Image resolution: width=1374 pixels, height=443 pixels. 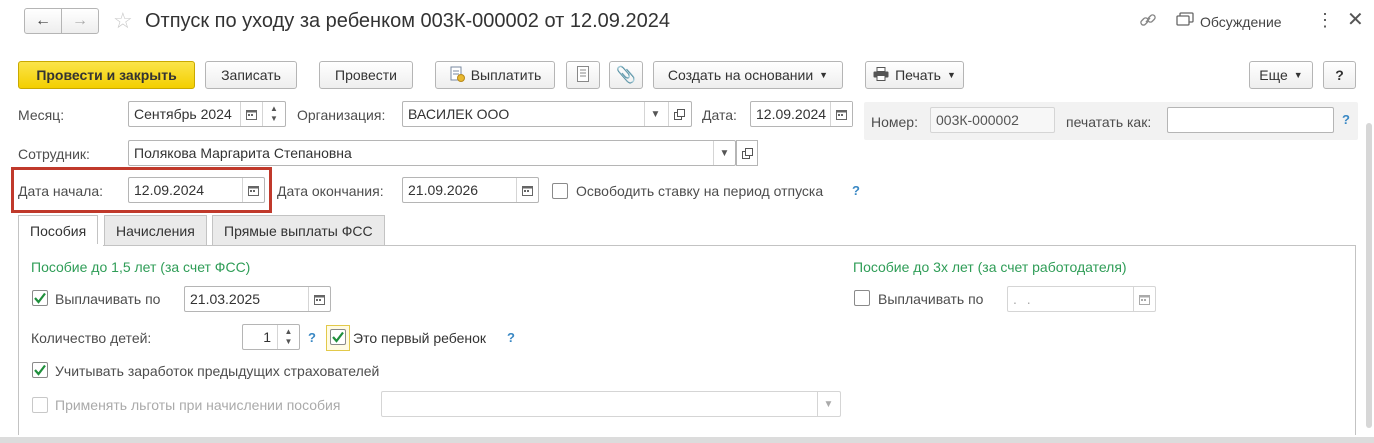 I want to click on month-spinner: ▲ ▼, so click(x=273, y=114).